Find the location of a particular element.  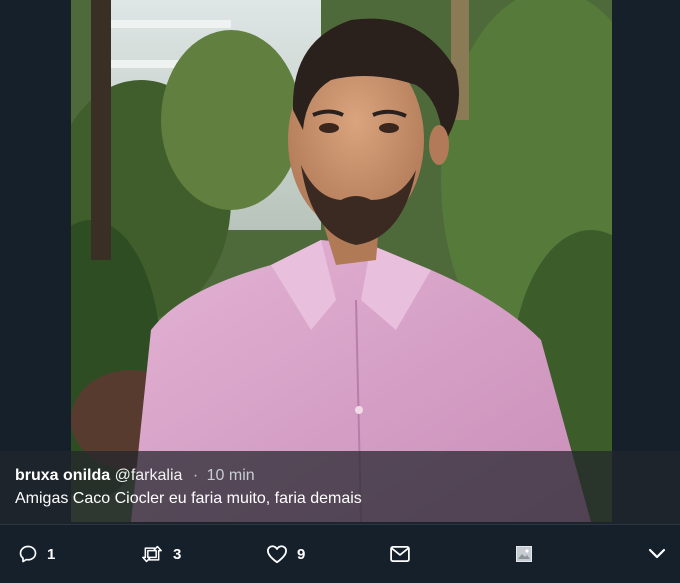

like-count: 9 is located at coordinates (301, 554).